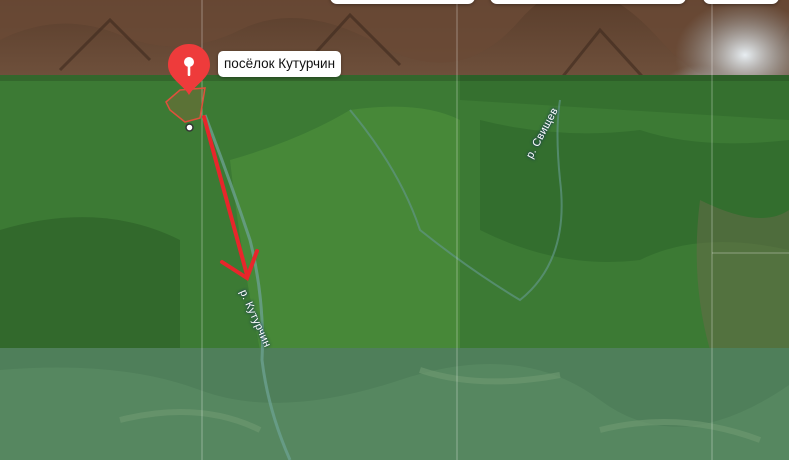 The height and width of the screenshot is (460, 789). What do you see at coordinates (189, 127) in the screenshot?
I see `place-dot-icon` at bounding box center [189, 127].